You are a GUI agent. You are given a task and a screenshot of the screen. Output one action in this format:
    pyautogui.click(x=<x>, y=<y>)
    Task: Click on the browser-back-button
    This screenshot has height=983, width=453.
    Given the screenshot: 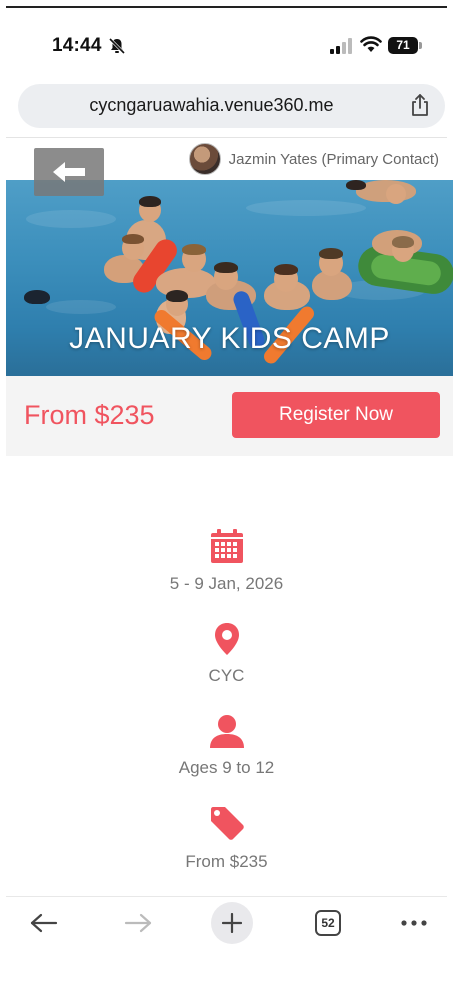 What is the action you would take?
    pyautogui.click(x=44, y=923)
    